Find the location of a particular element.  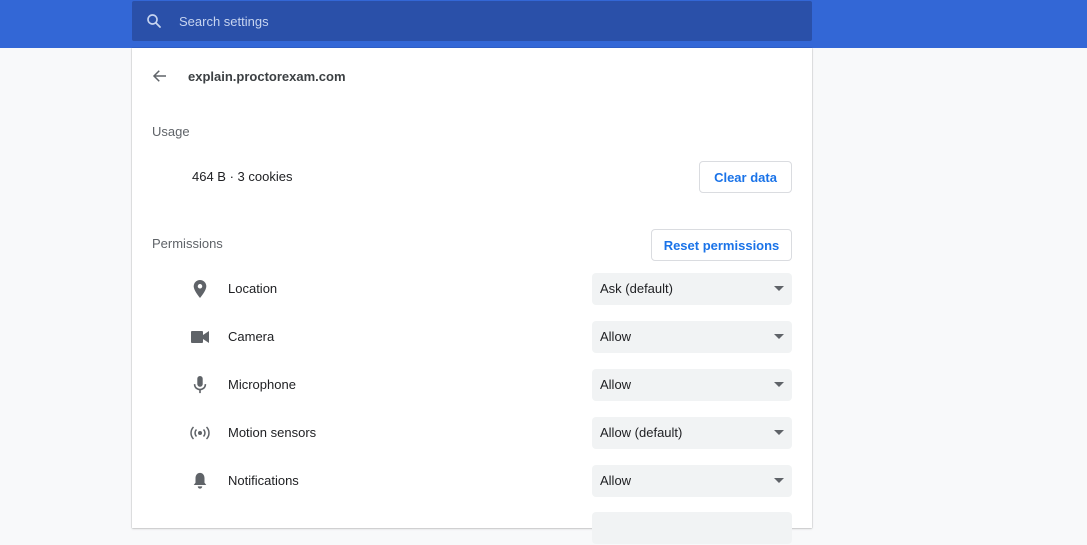

select-value: Ask (default) is located at coordinates (636, 288).